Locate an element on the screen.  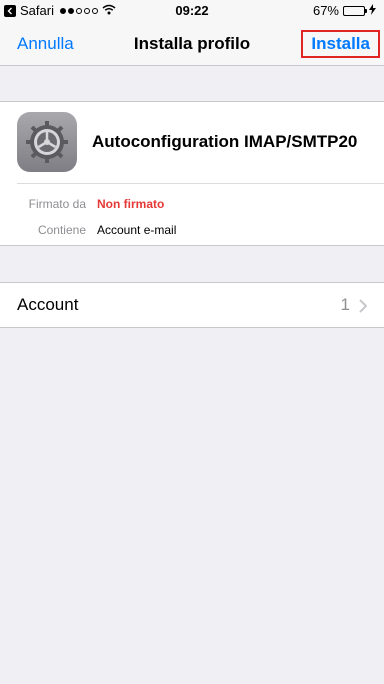
detail-value-signed: Non firmato is located at coordinates (131, 204).